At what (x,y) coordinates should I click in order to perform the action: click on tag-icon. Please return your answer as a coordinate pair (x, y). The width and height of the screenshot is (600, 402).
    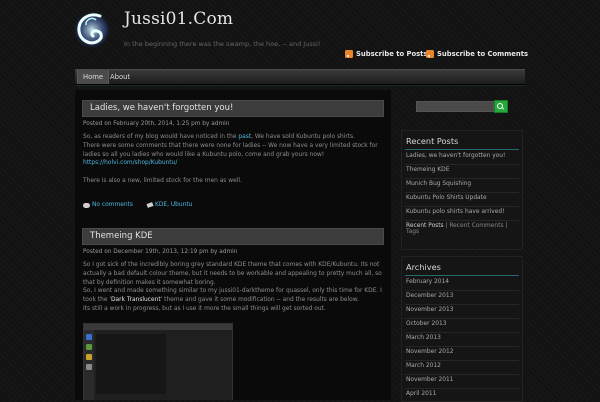
    Looking at the image, I should click on (150, 205).